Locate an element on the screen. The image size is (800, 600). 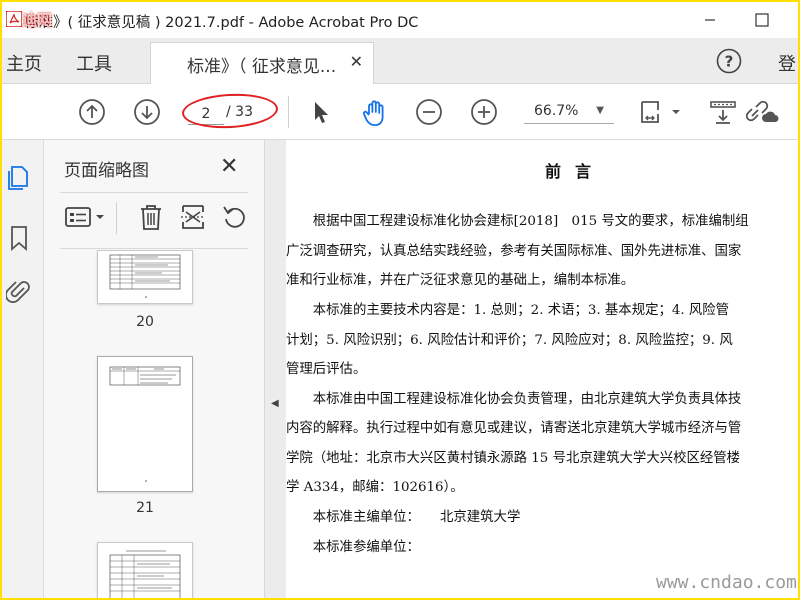
tab-bar: 主页 工具 标准》（ 征求意见... ✕ ? 登 is located at coordinates (400, 61).